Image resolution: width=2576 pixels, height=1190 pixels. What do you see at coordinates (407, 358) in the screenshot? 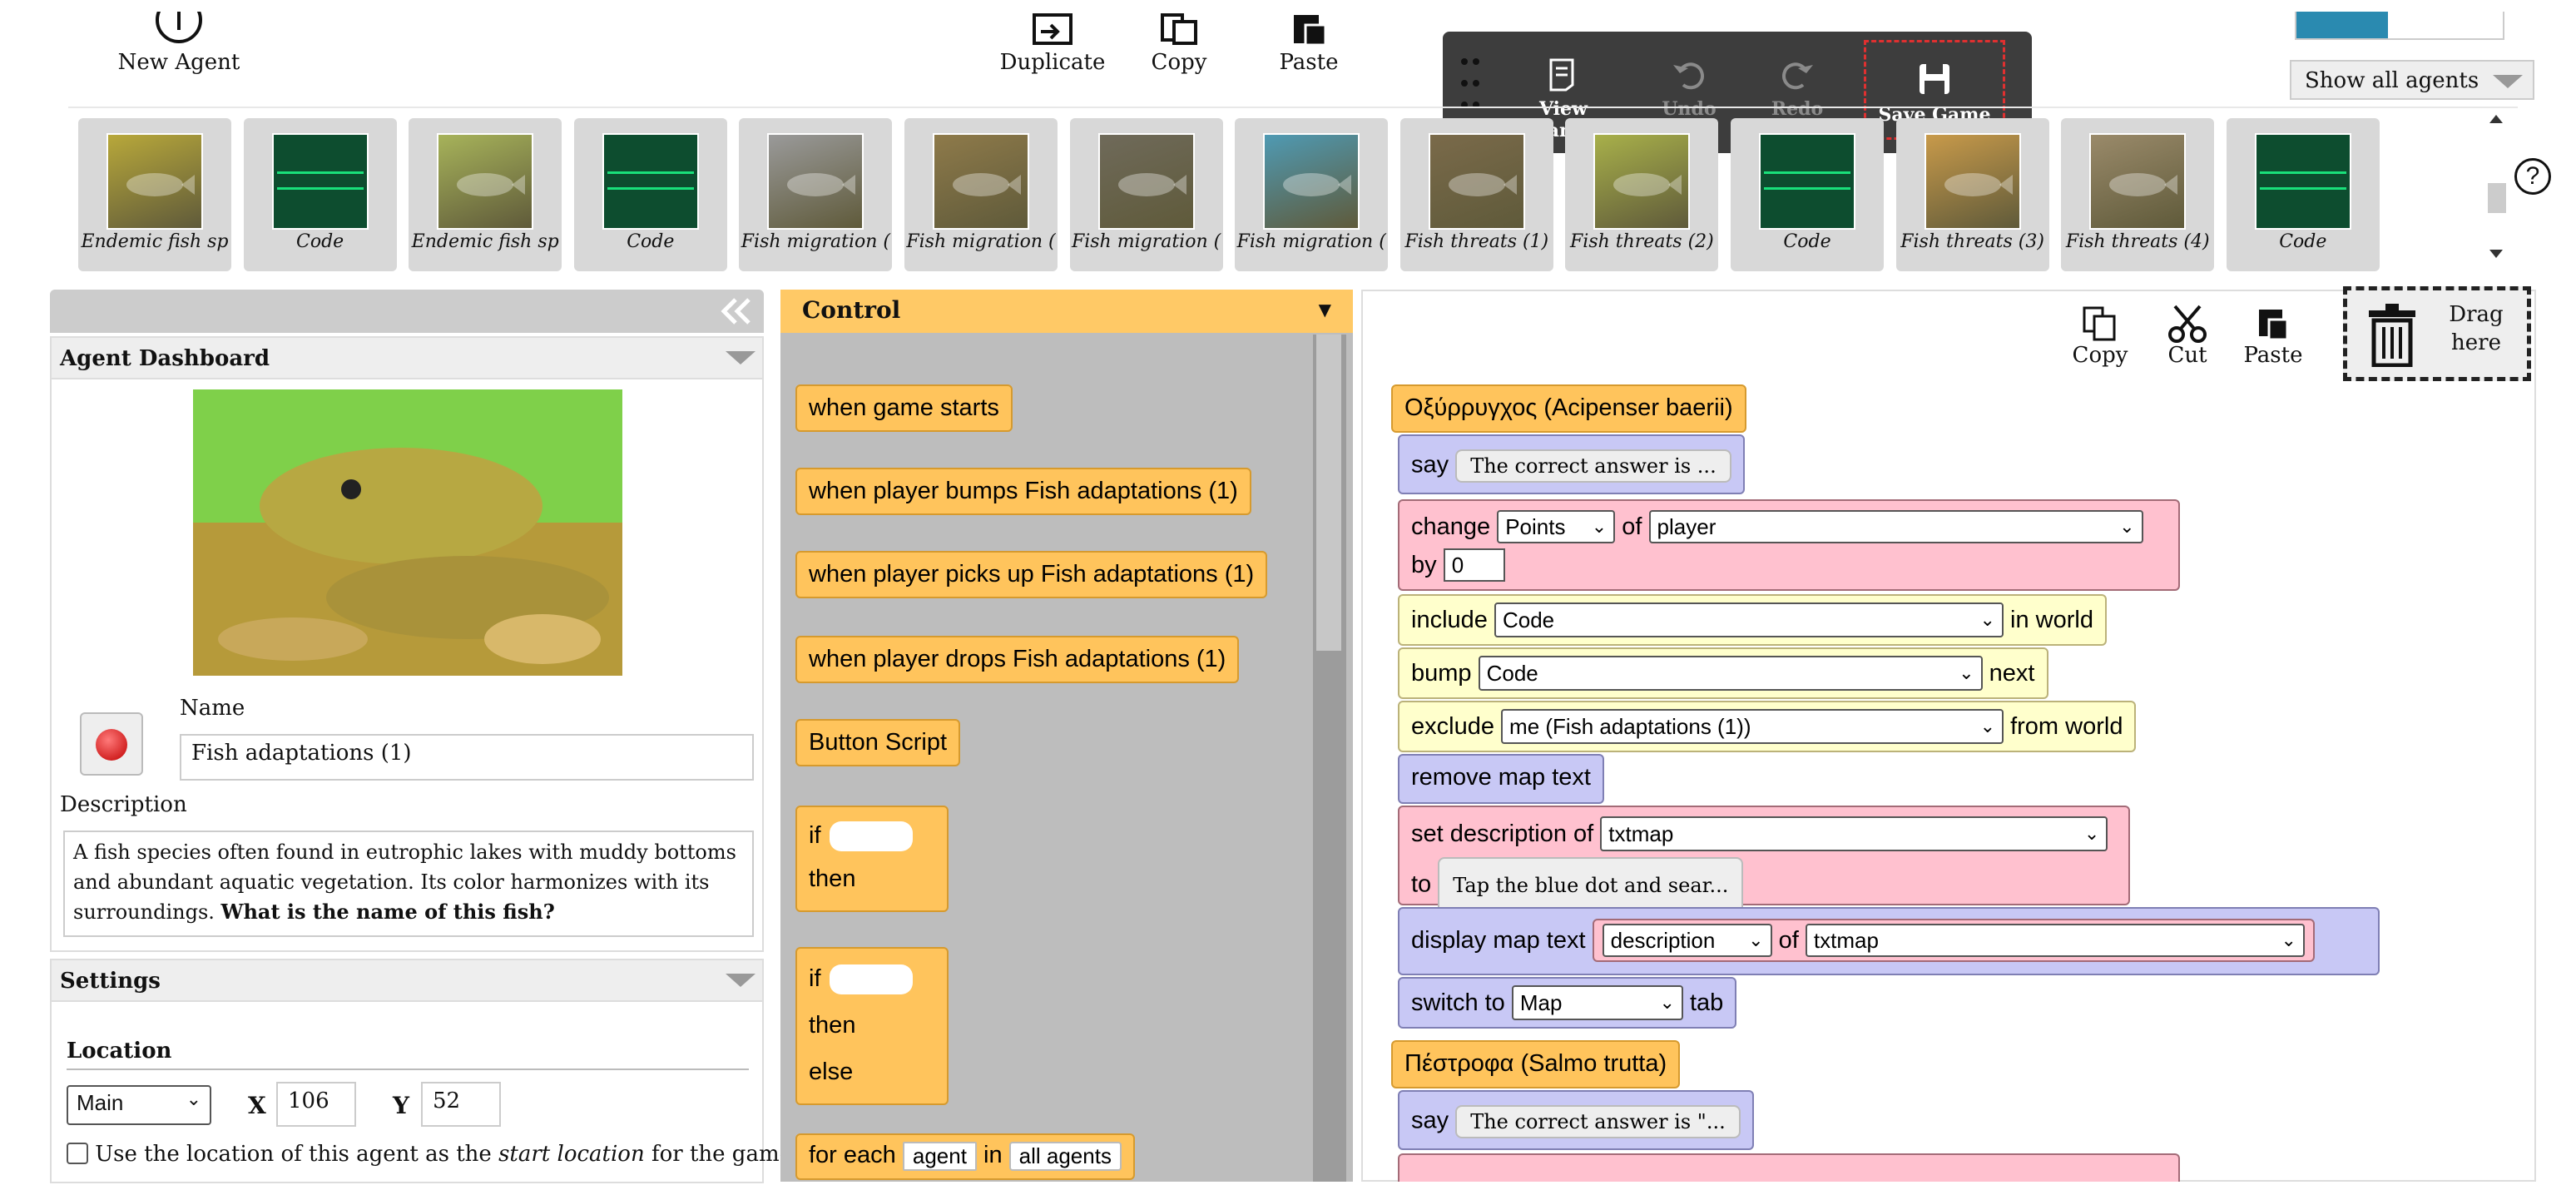
I see `dashboard-header: Agent Dashboard` at bounding box center [407, 358].